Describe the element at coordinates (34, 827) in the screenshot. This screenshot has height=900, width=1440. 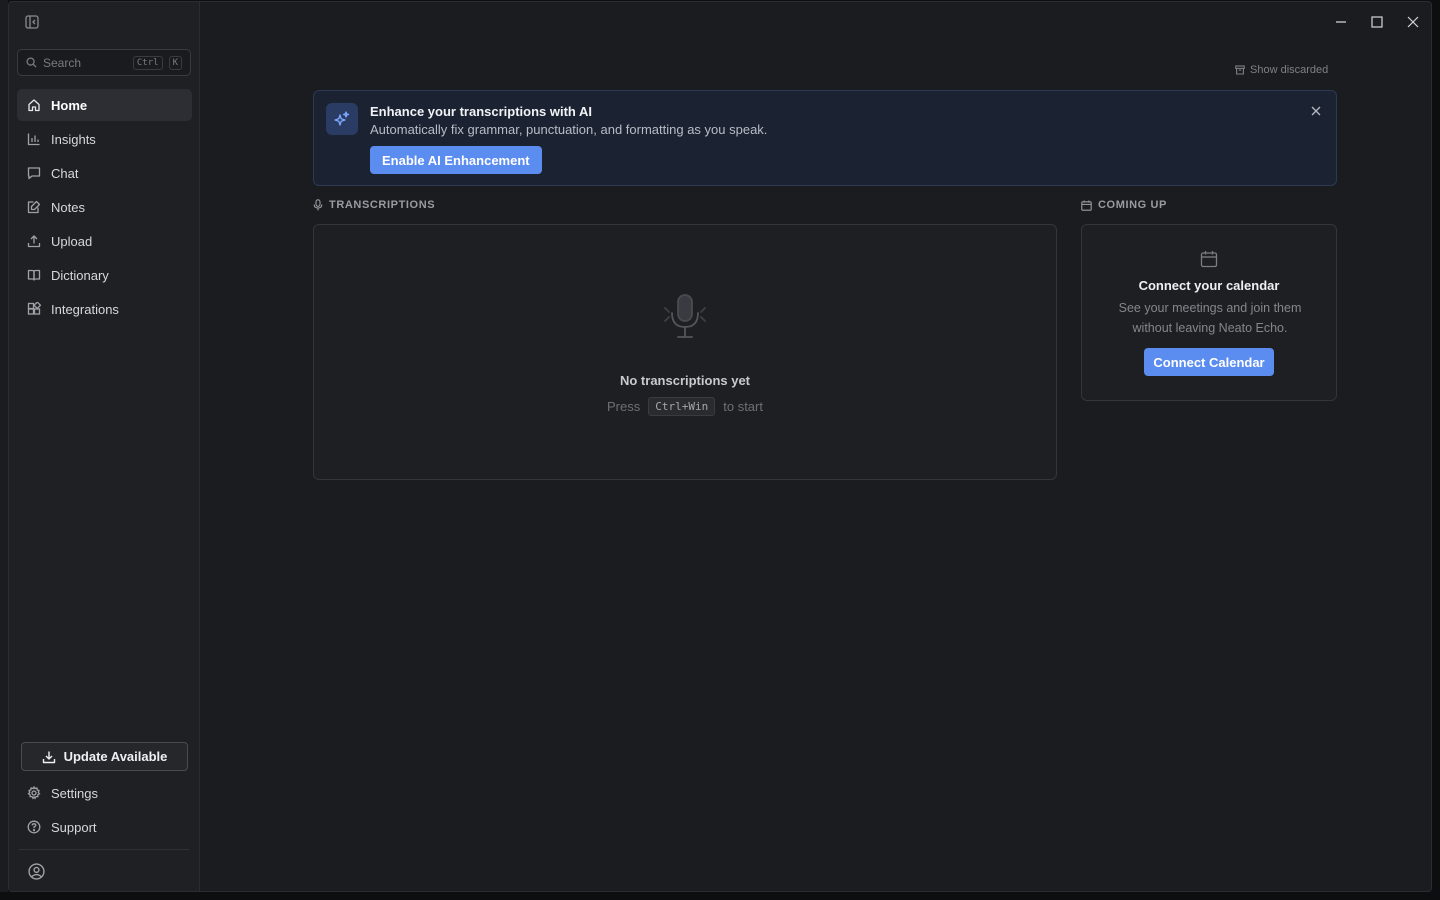
I see `help-icon` at that location.